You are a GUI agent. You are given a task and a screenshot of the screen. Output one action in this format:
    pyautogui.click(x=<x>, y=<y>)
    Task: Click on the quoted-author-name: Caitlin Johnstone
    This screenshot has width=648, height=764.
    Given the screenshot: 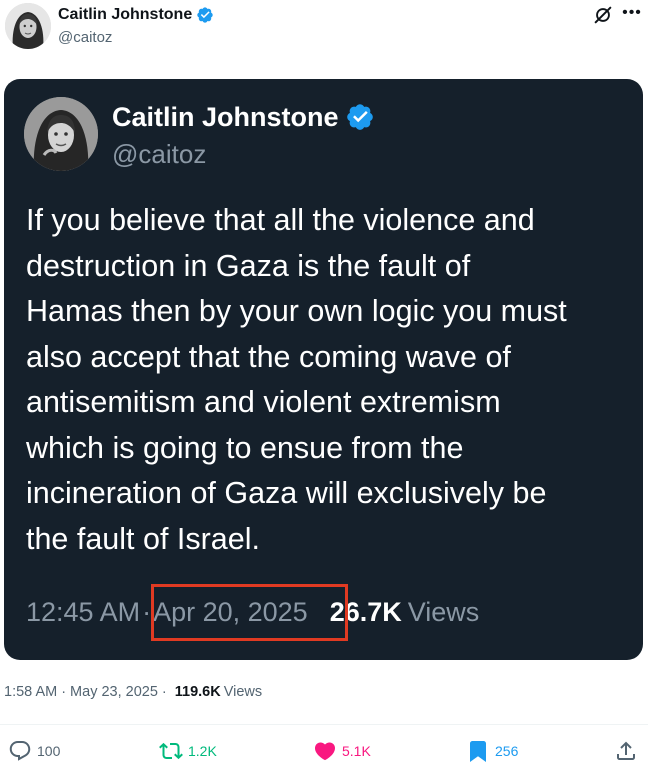 What is the action you would take?
    pyautogui.click(x=225, y=116)
    